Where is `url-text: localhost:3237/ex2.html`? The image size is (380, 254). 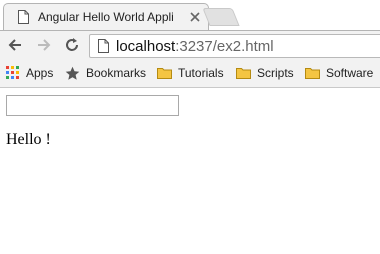 url-text: localhost:3237/ex2.html is located at coordinates (195, 46).